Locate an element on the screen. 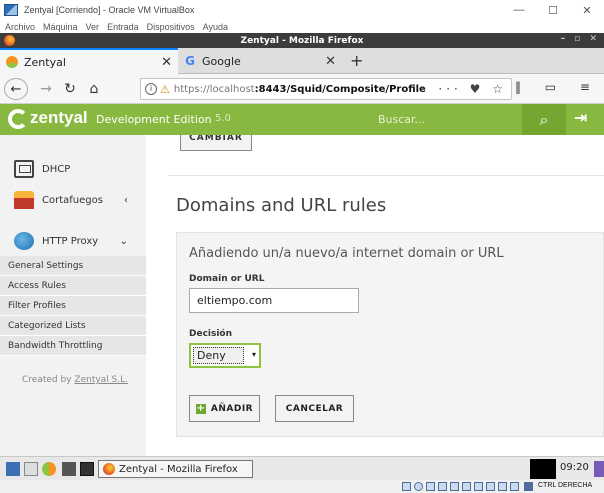 Image resolution: width=604 pixels, height=493 pixels. reload-button: ↻ is located at coordinates (70, 89).